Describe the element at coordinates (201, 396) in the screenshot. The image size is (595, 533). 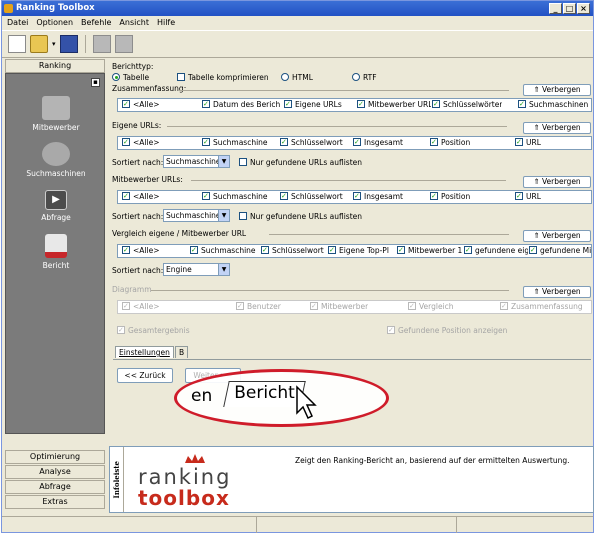
I see `zoom-tab-einstellungen: en` at that location.